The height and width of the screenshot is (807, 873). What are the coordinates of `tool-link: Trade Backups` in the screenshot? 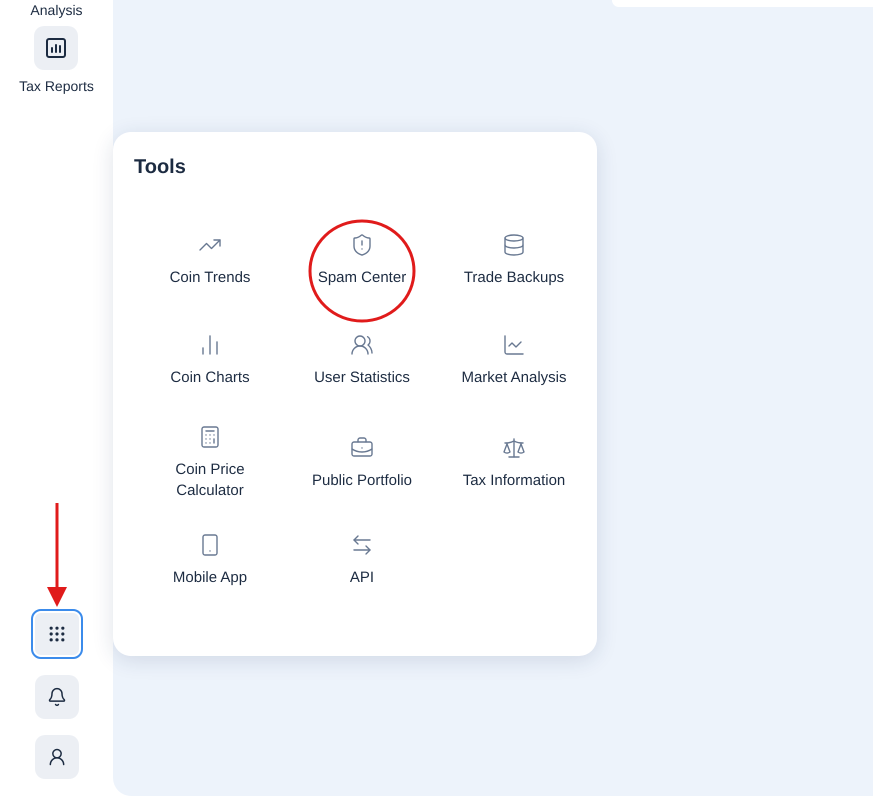 It's located at (514, 260).